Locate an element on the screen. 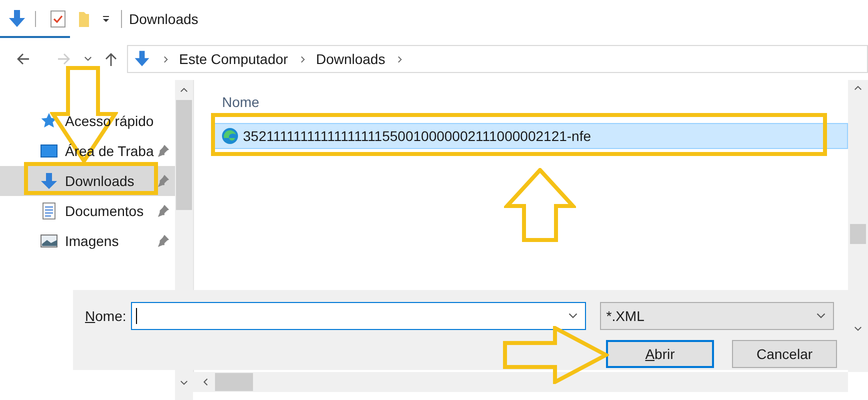 The image size is (868, 400). open-button: Abrir is located at coordinates (660, 354).